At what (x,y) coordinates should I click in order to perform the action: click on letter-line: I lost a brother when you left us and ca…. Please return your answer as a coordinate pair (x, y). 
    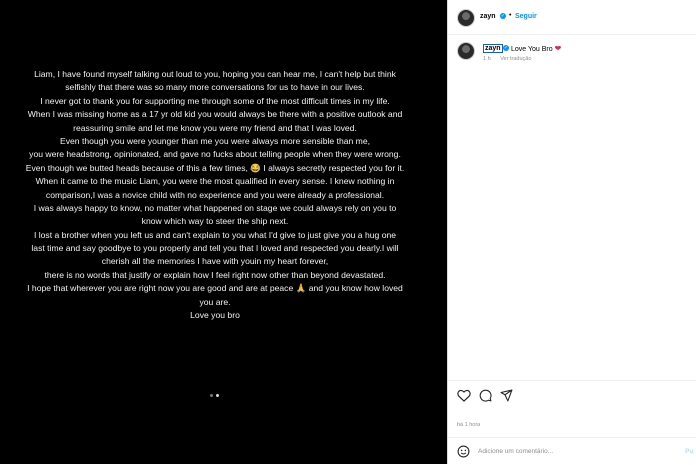
    Looking at the image, I should click on (215, 234).